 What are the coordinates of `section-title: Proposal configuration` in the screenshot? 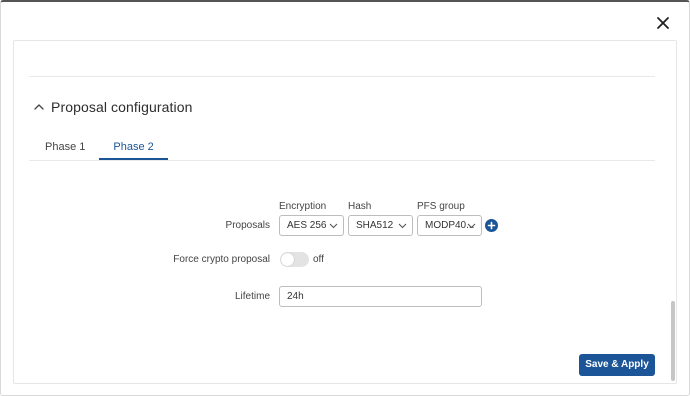 It's located at (122, 107).